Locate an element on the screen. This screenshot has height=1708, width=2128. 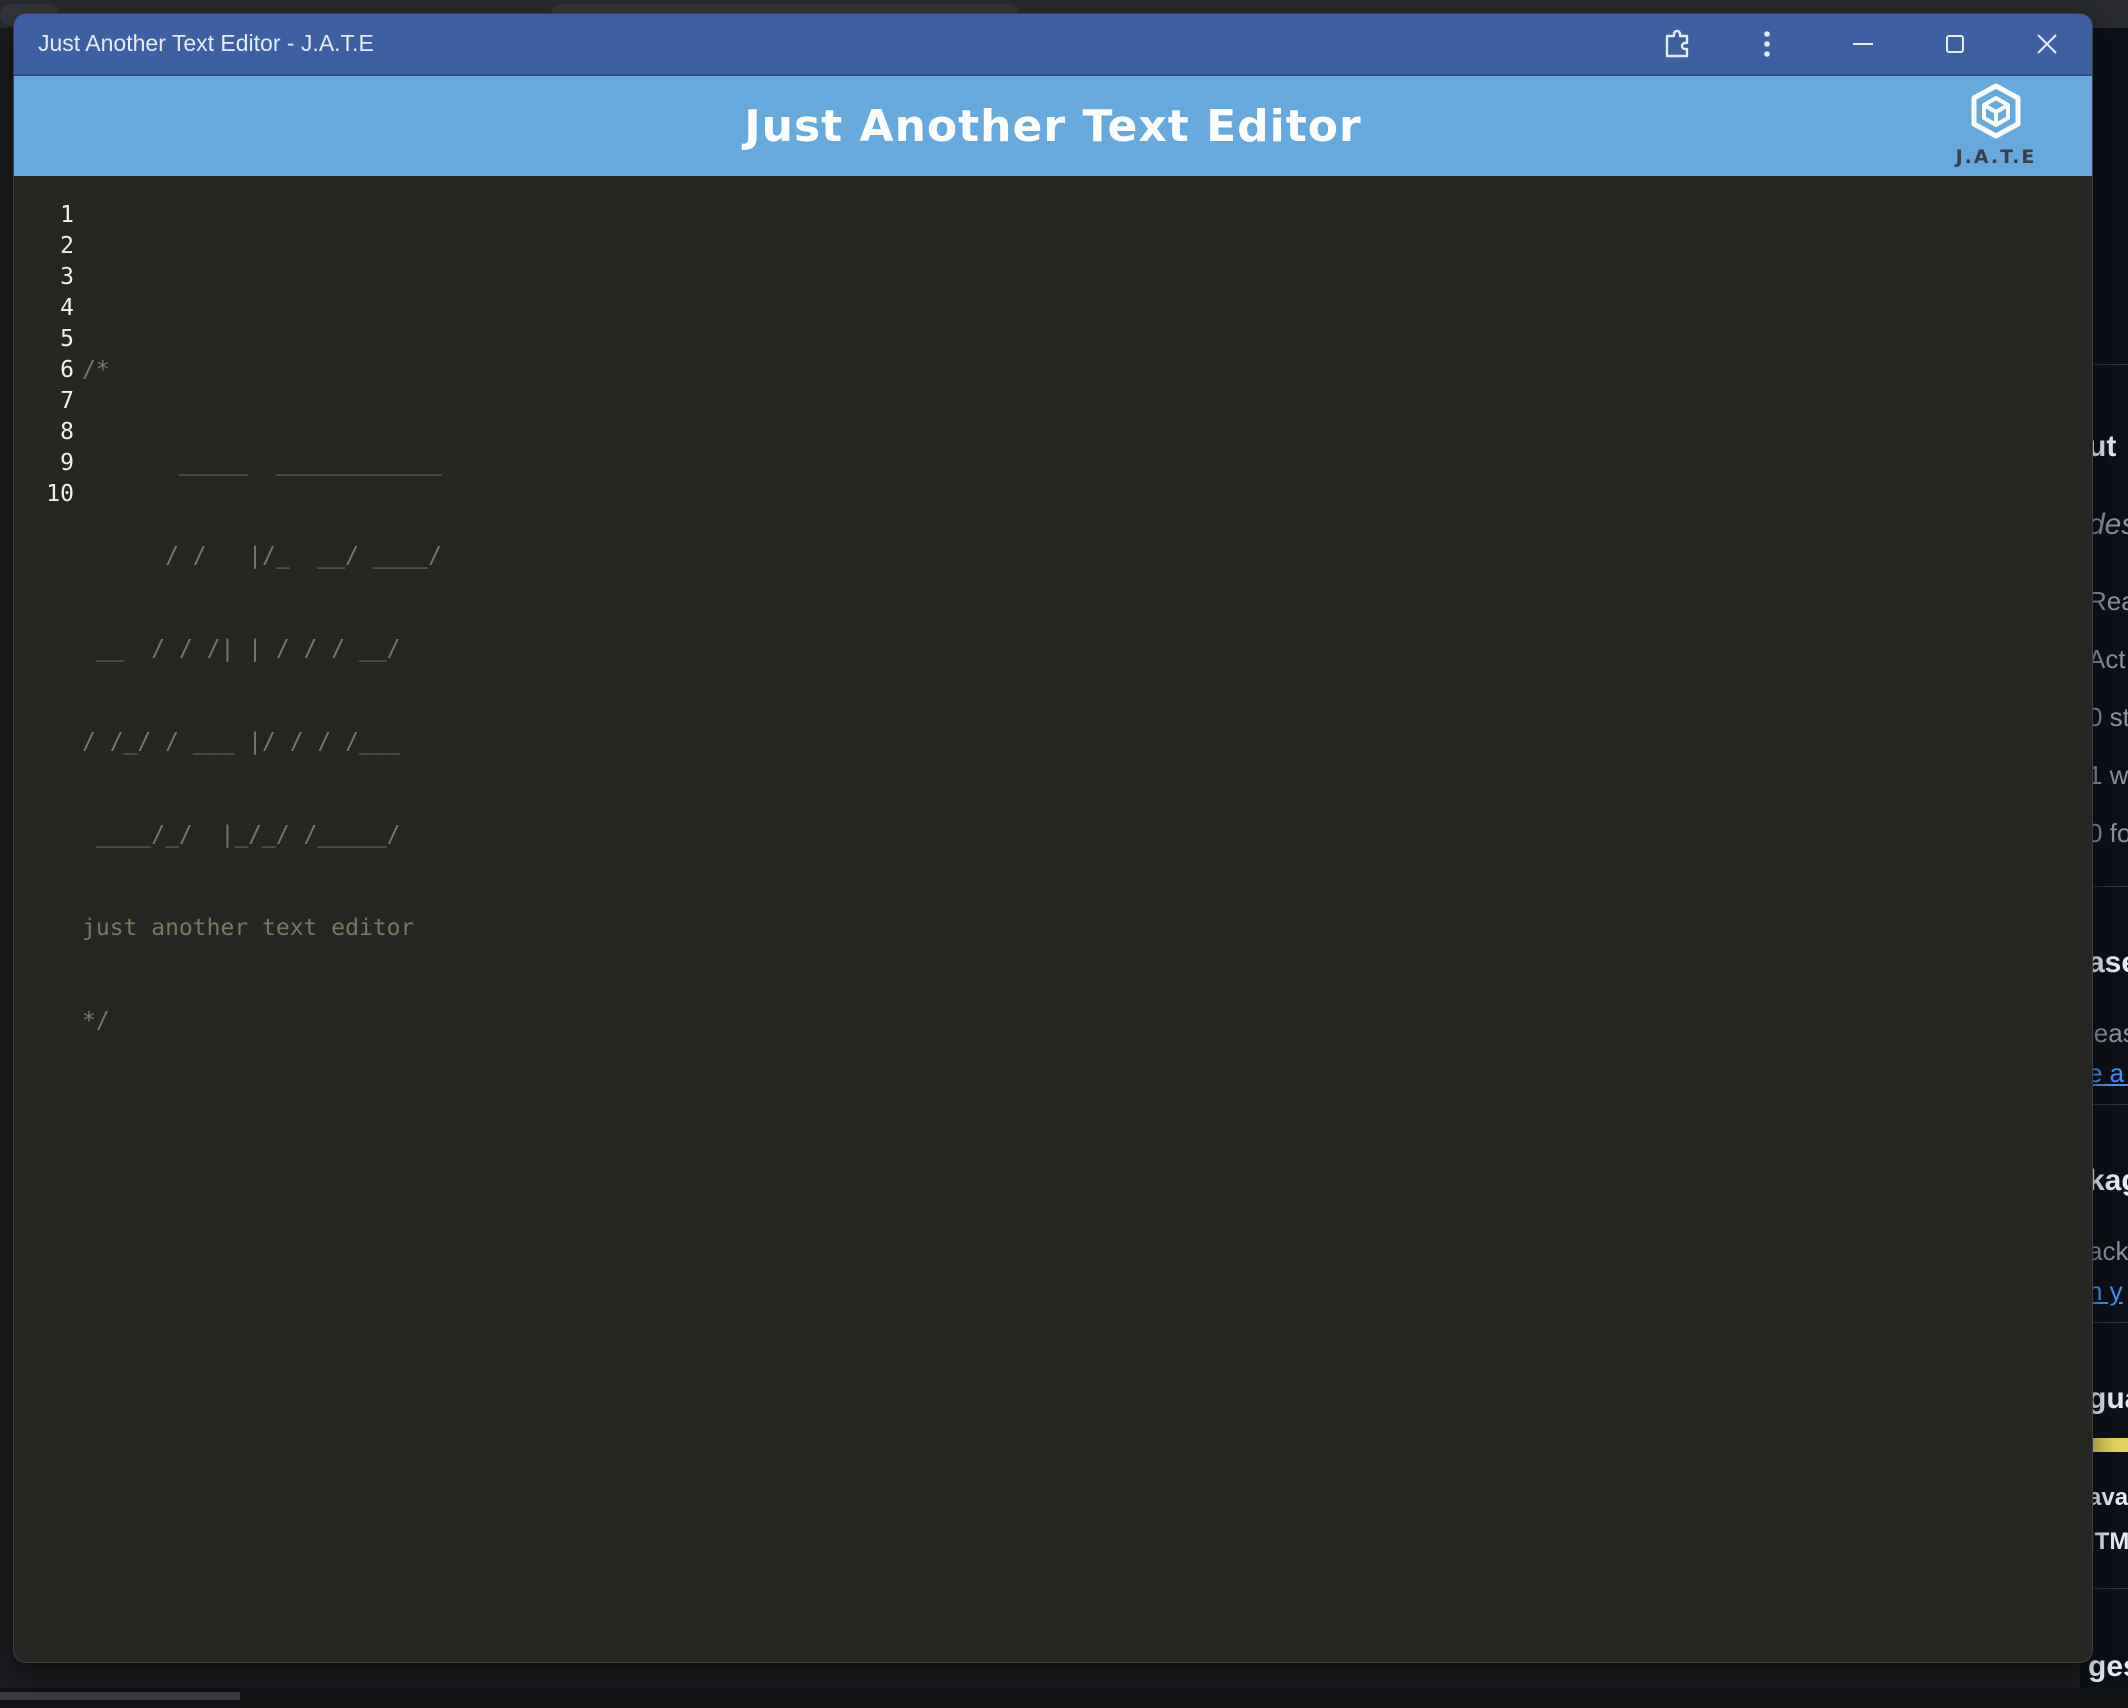
background-text: Act is located at coordinates (2107, 659).